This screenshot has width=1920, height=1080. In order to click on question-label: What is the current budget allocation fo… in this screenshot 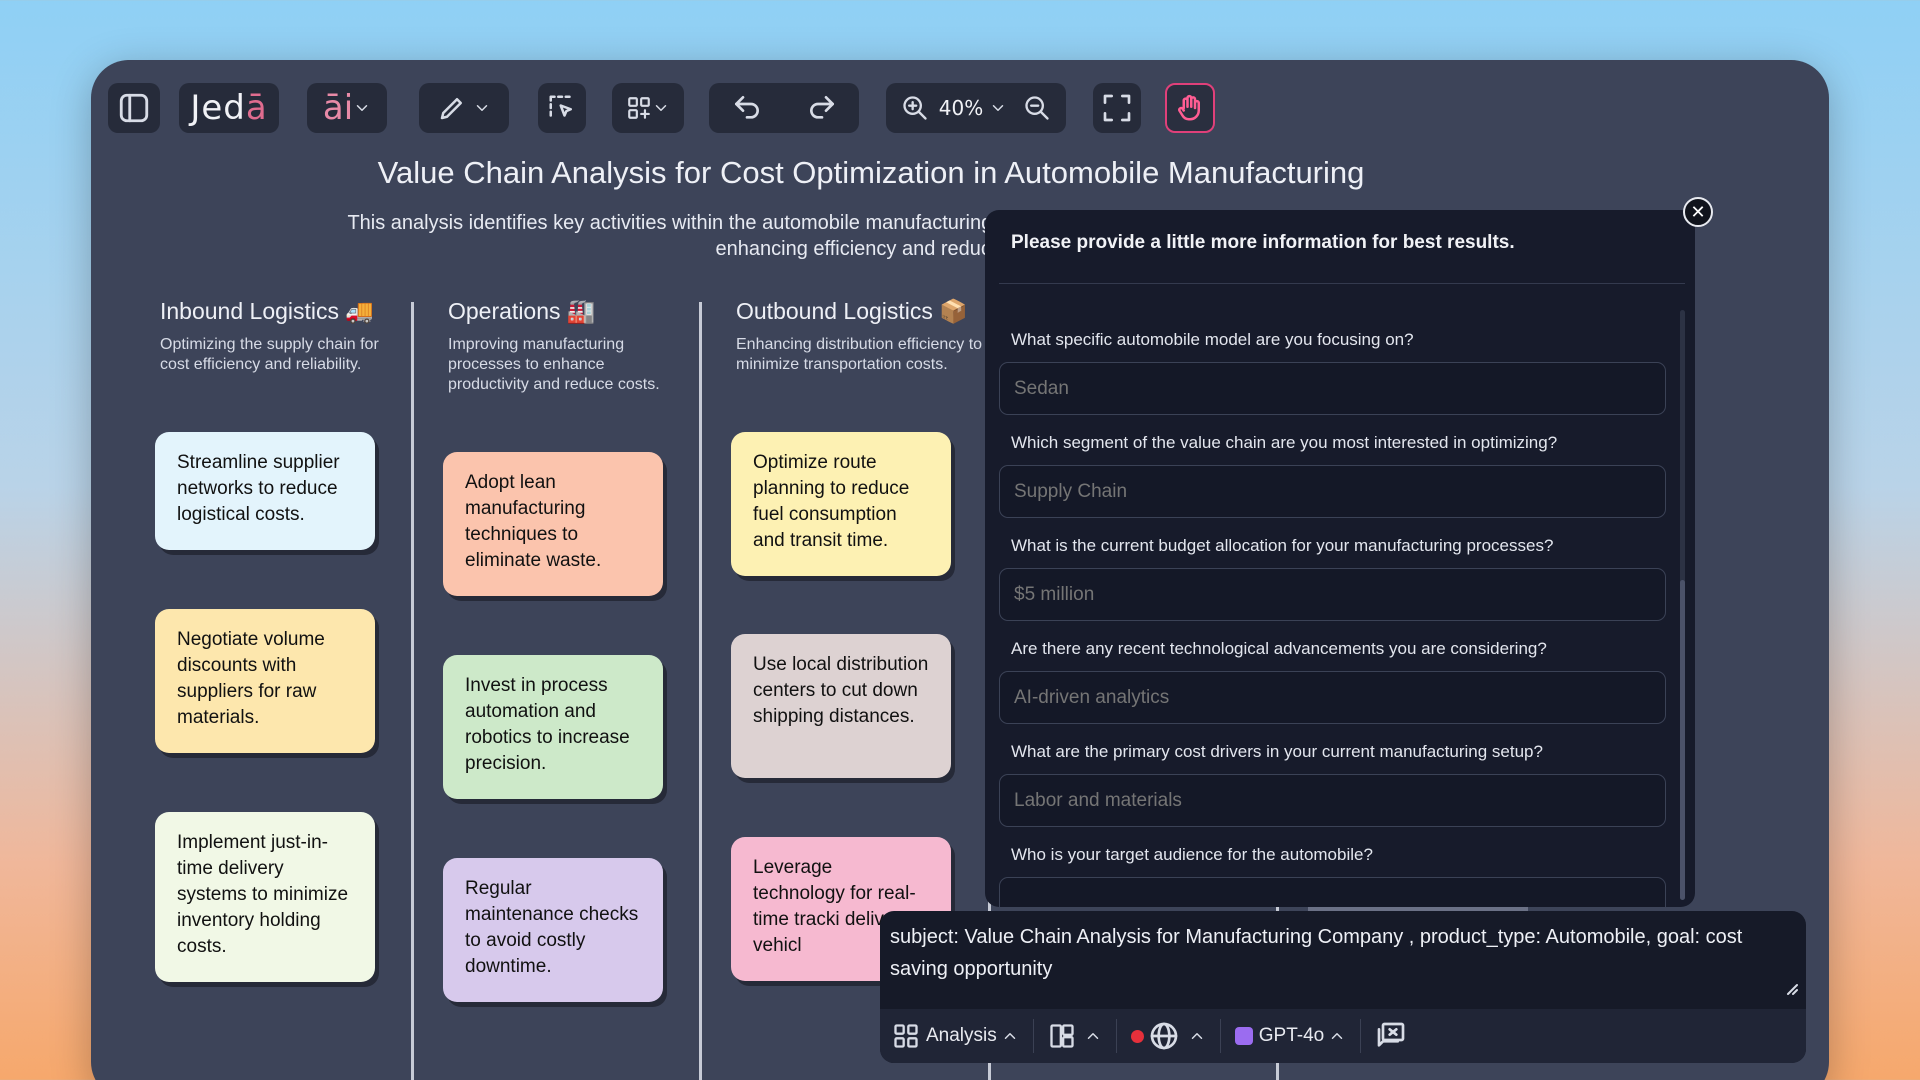, I will do `click(1282, 545)`.